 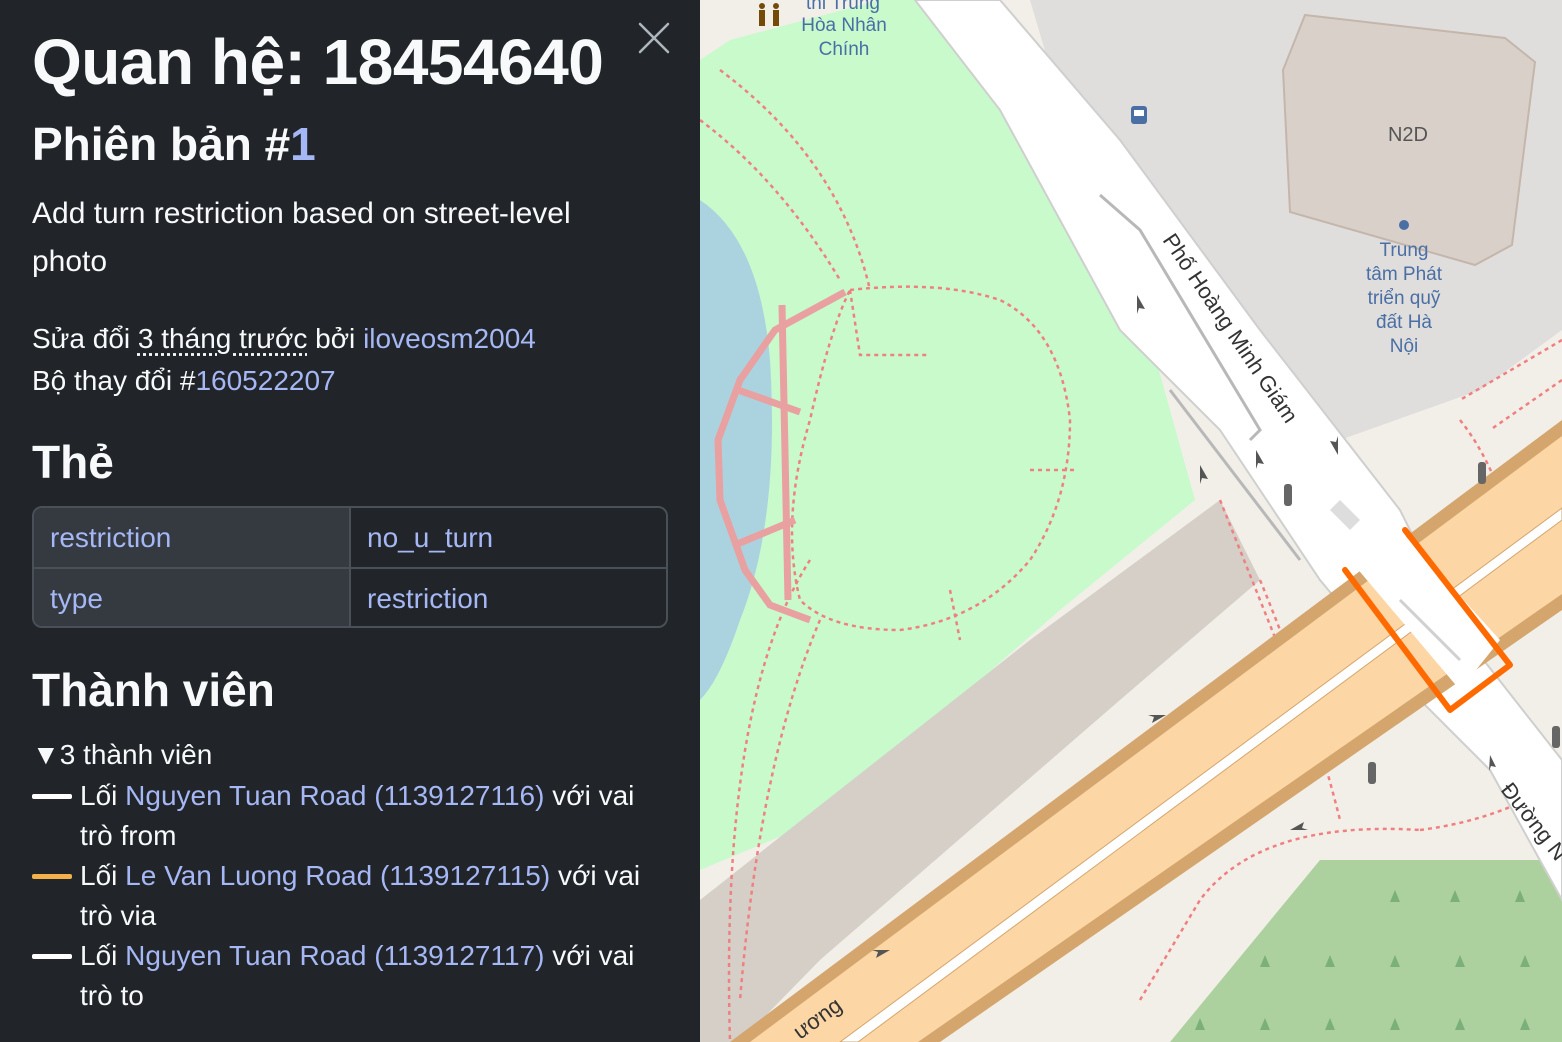 I want to click on user-link: iloveosm2004, so click(x=449, y=338).